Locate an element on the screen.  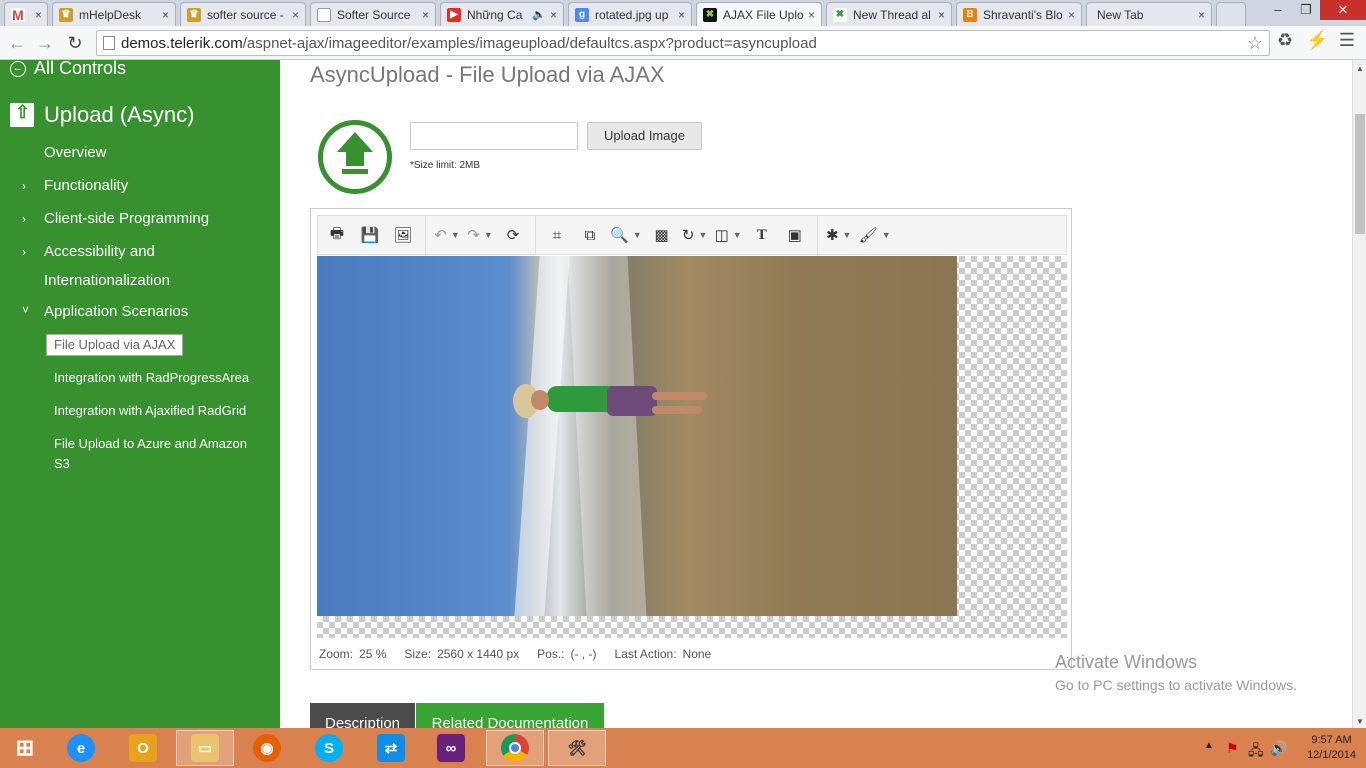
sidebar-item-overview: Overview is located at coordinates (75, 152).